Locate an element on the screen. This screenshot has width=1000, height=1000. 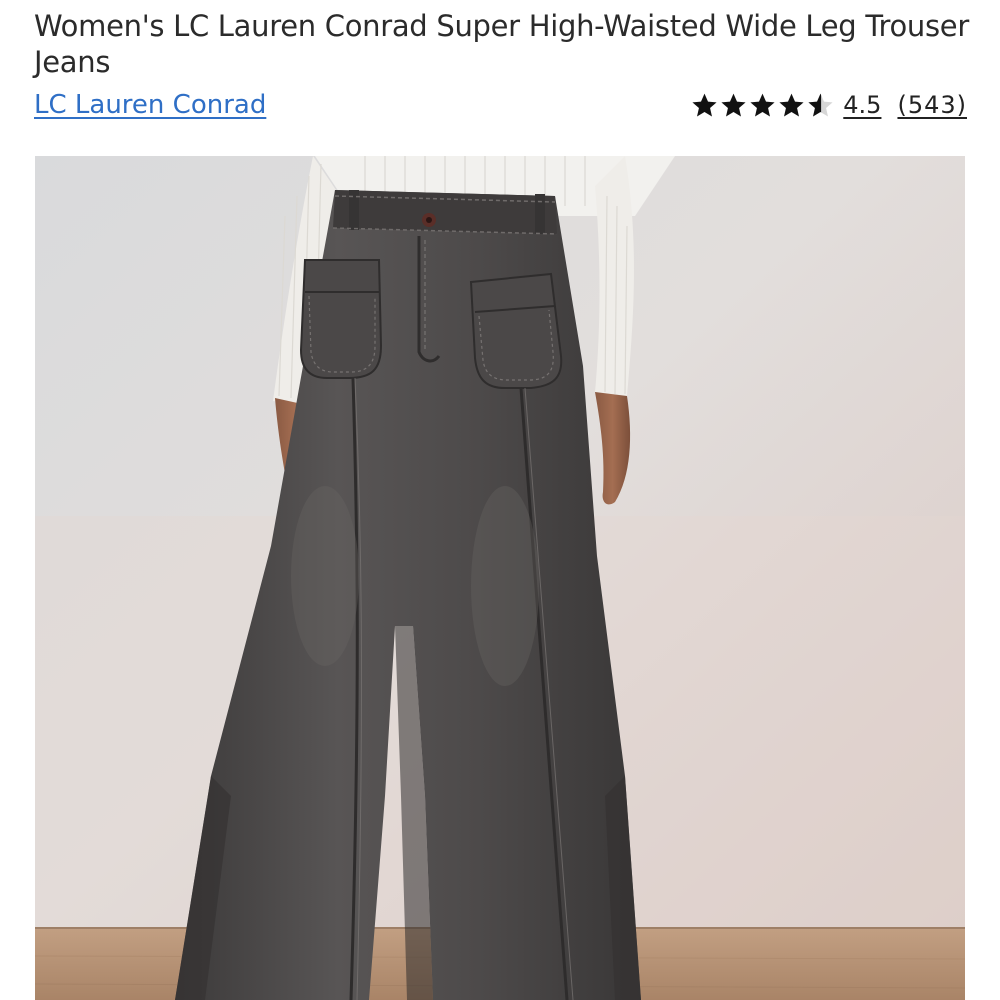
rating-summary: 4.5 (543) is located at coordinates (828, 105).